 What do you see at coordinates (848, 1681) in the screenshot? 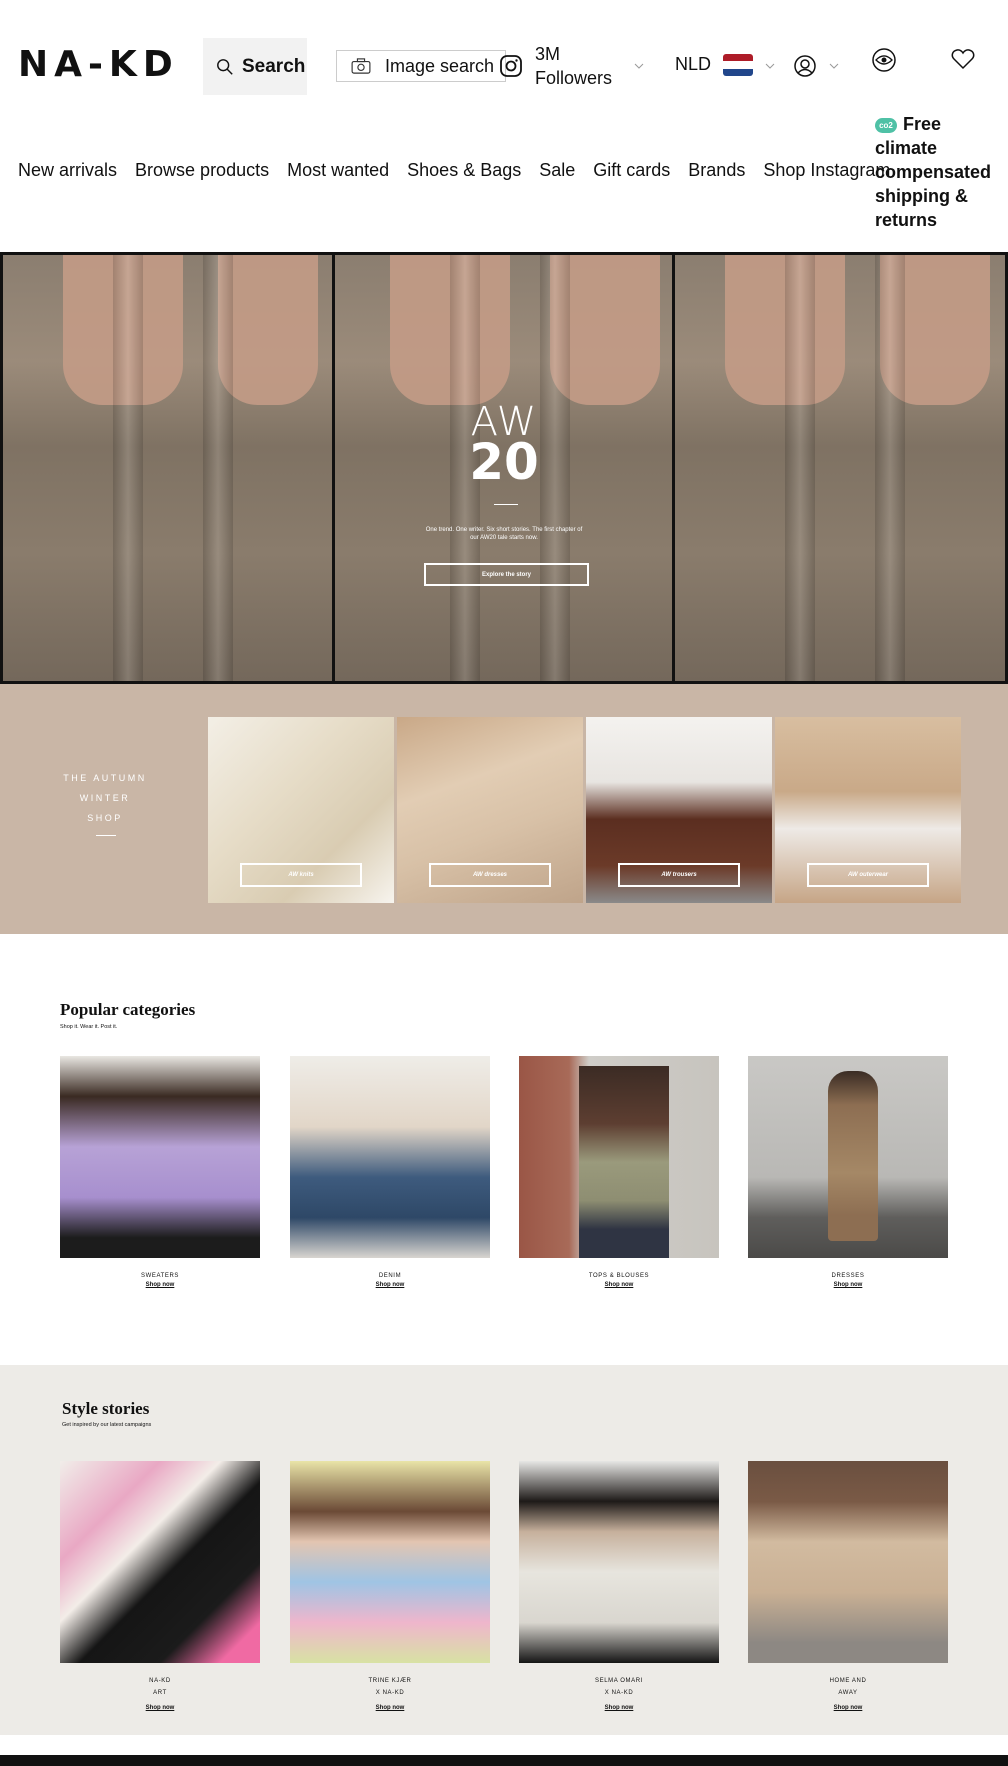
I see `story-title-line1: HOME AND` at bounding box center [848, 1681].